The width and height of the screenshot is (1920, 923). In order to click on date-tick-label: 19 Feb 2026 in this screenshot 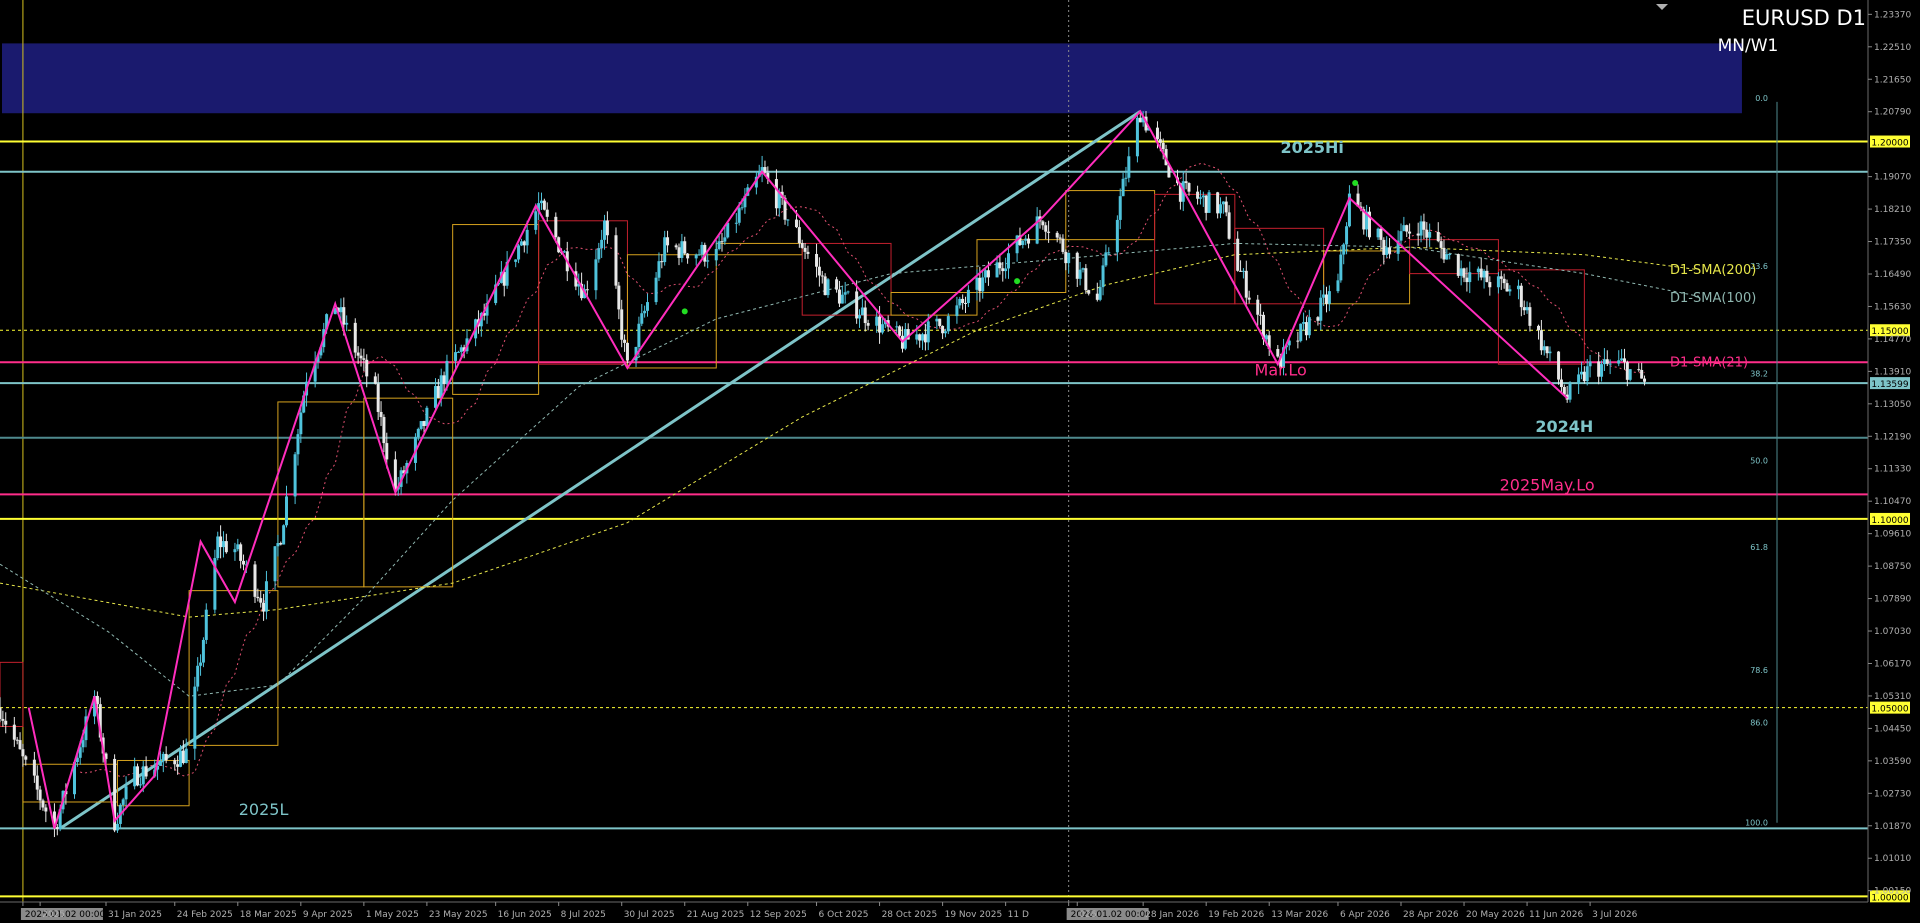, I will do `click(1236, 915)`.